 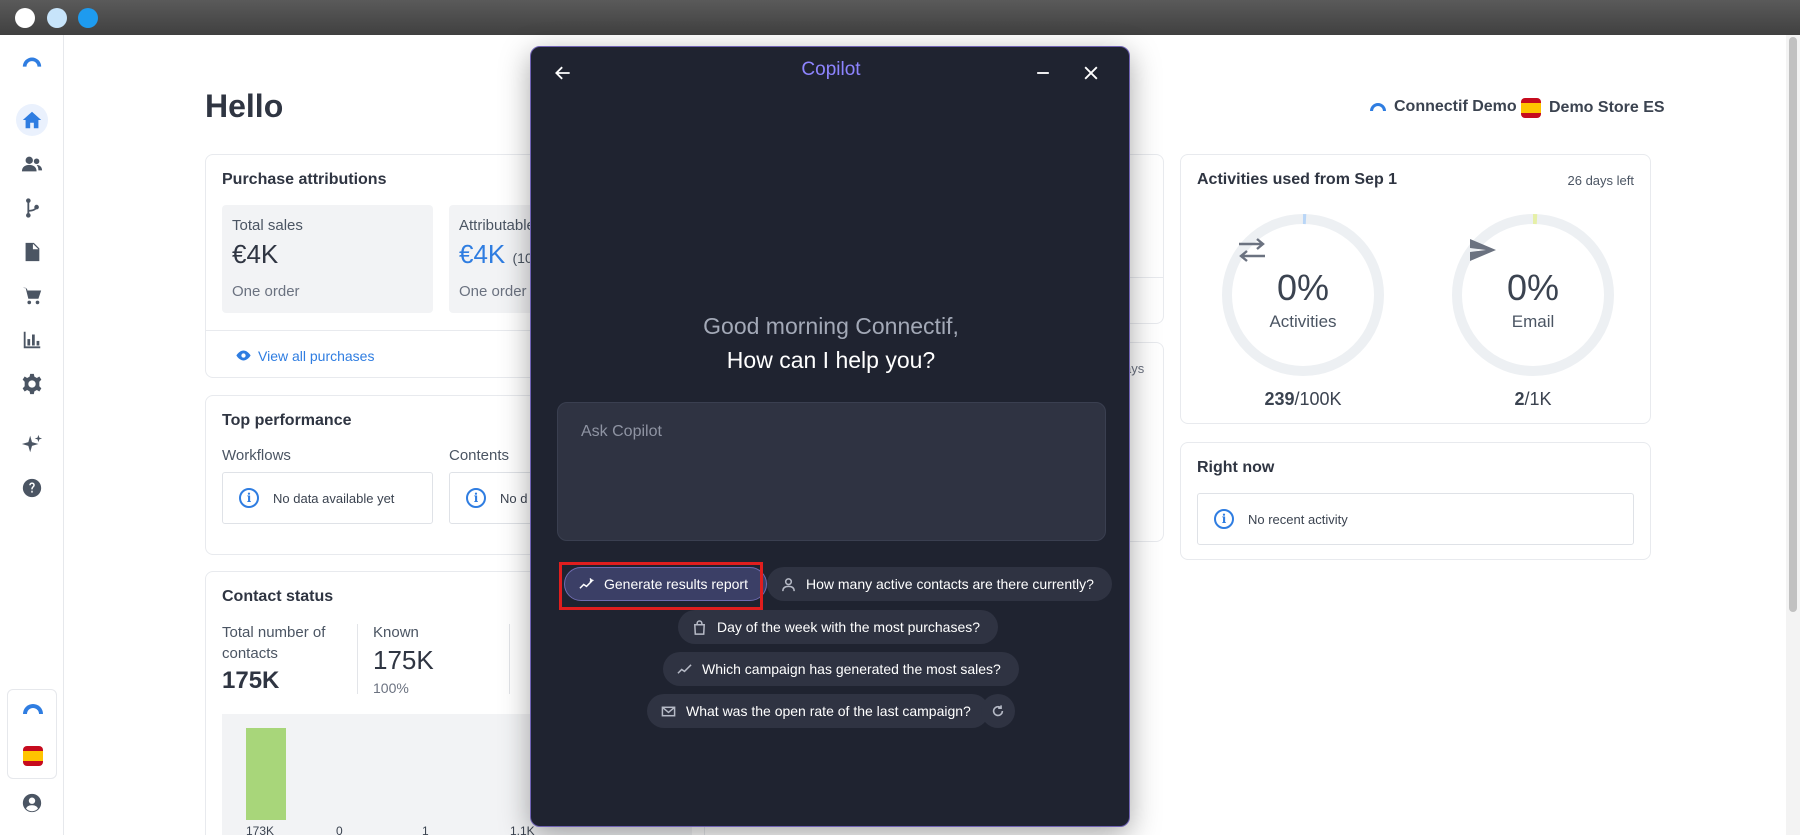 I want to click on home-icon, so click(x=32, y=120).